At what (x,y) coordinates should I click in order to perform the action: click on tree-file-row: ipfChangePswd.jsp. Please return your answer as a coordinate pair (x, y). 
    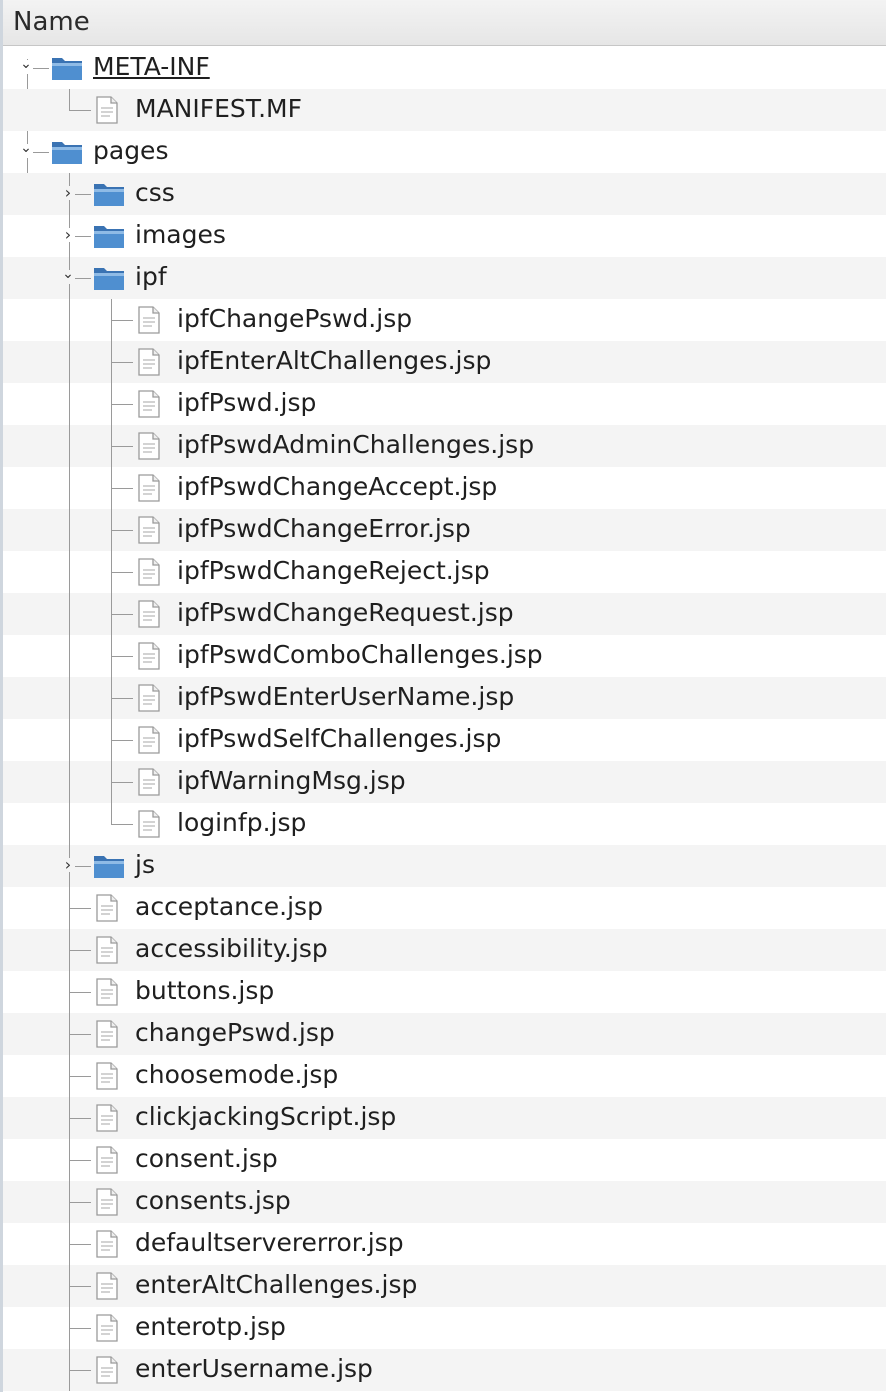
    Looking at the image, I should click on (444, 320).